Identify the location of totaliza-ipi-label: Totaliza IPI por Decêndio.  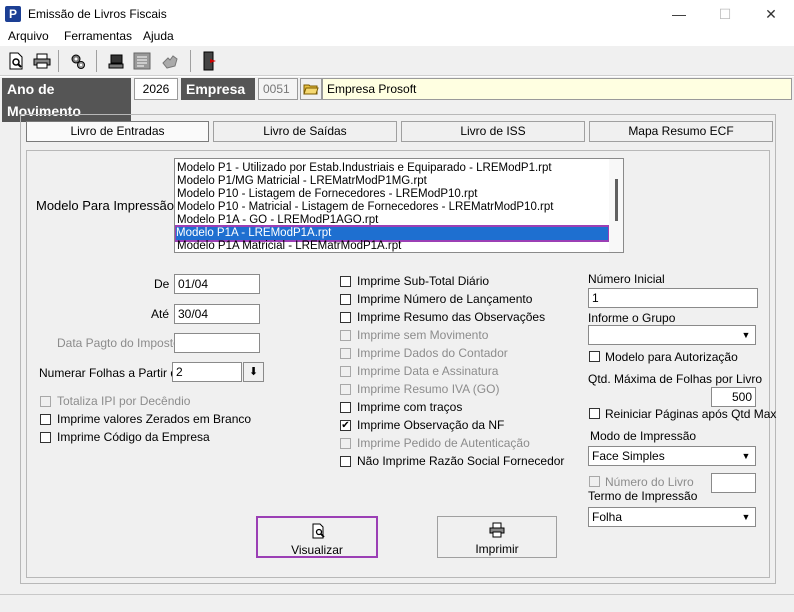
(124, 401).